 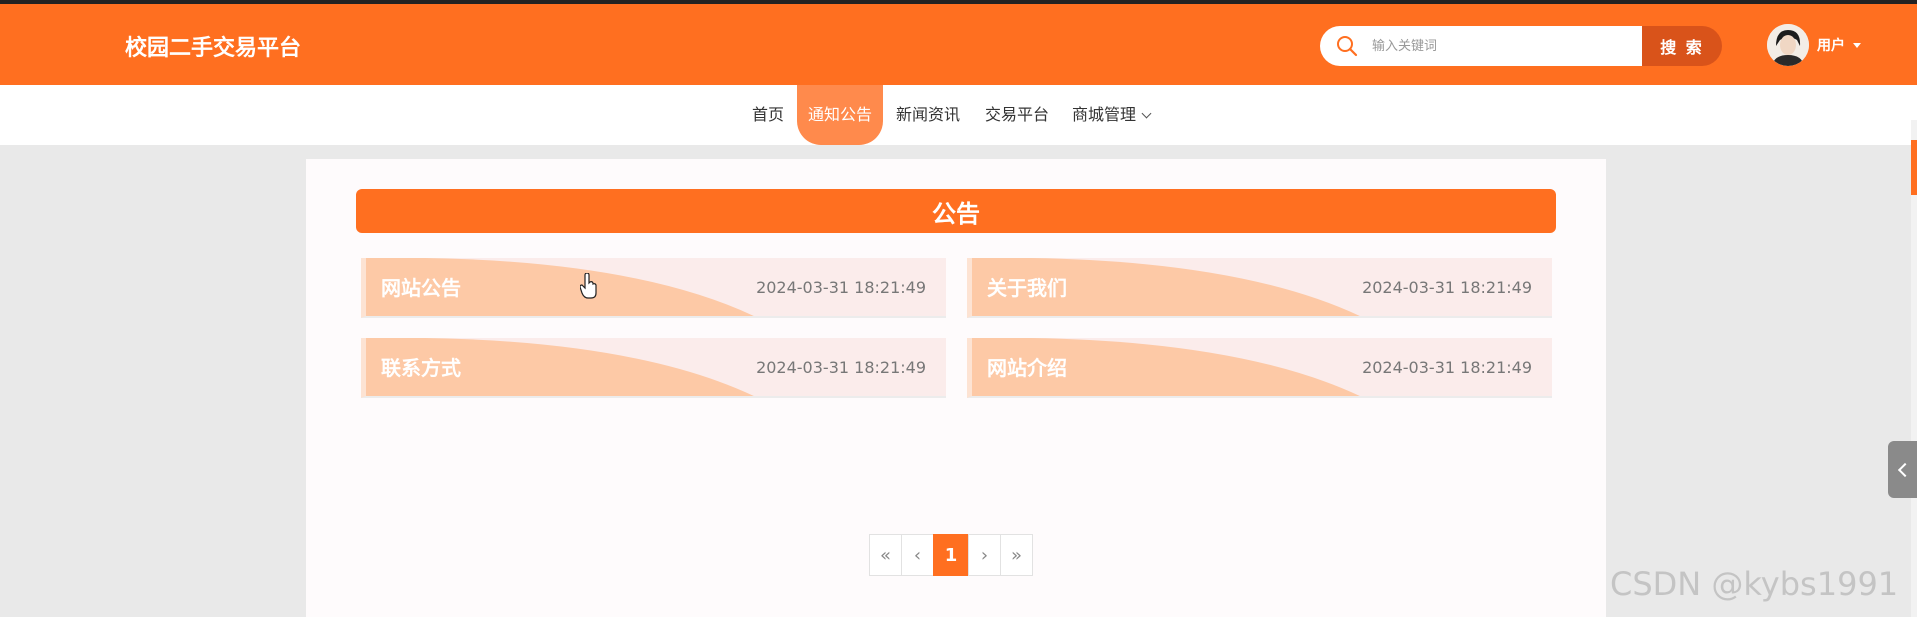 I want to click on user-label: 用户, so click(x=1831, y=46).